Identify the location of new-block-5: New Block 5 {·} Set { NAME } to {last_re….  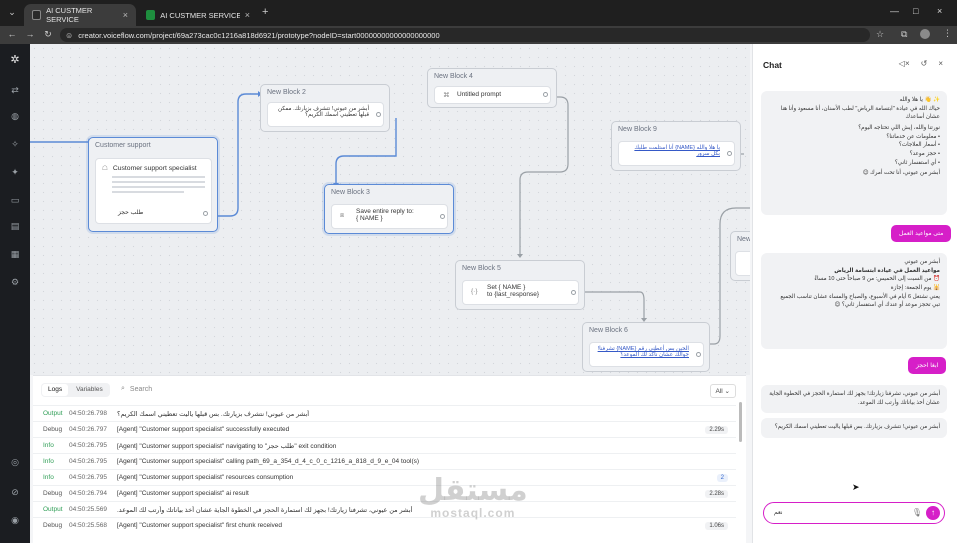
(520, 285).